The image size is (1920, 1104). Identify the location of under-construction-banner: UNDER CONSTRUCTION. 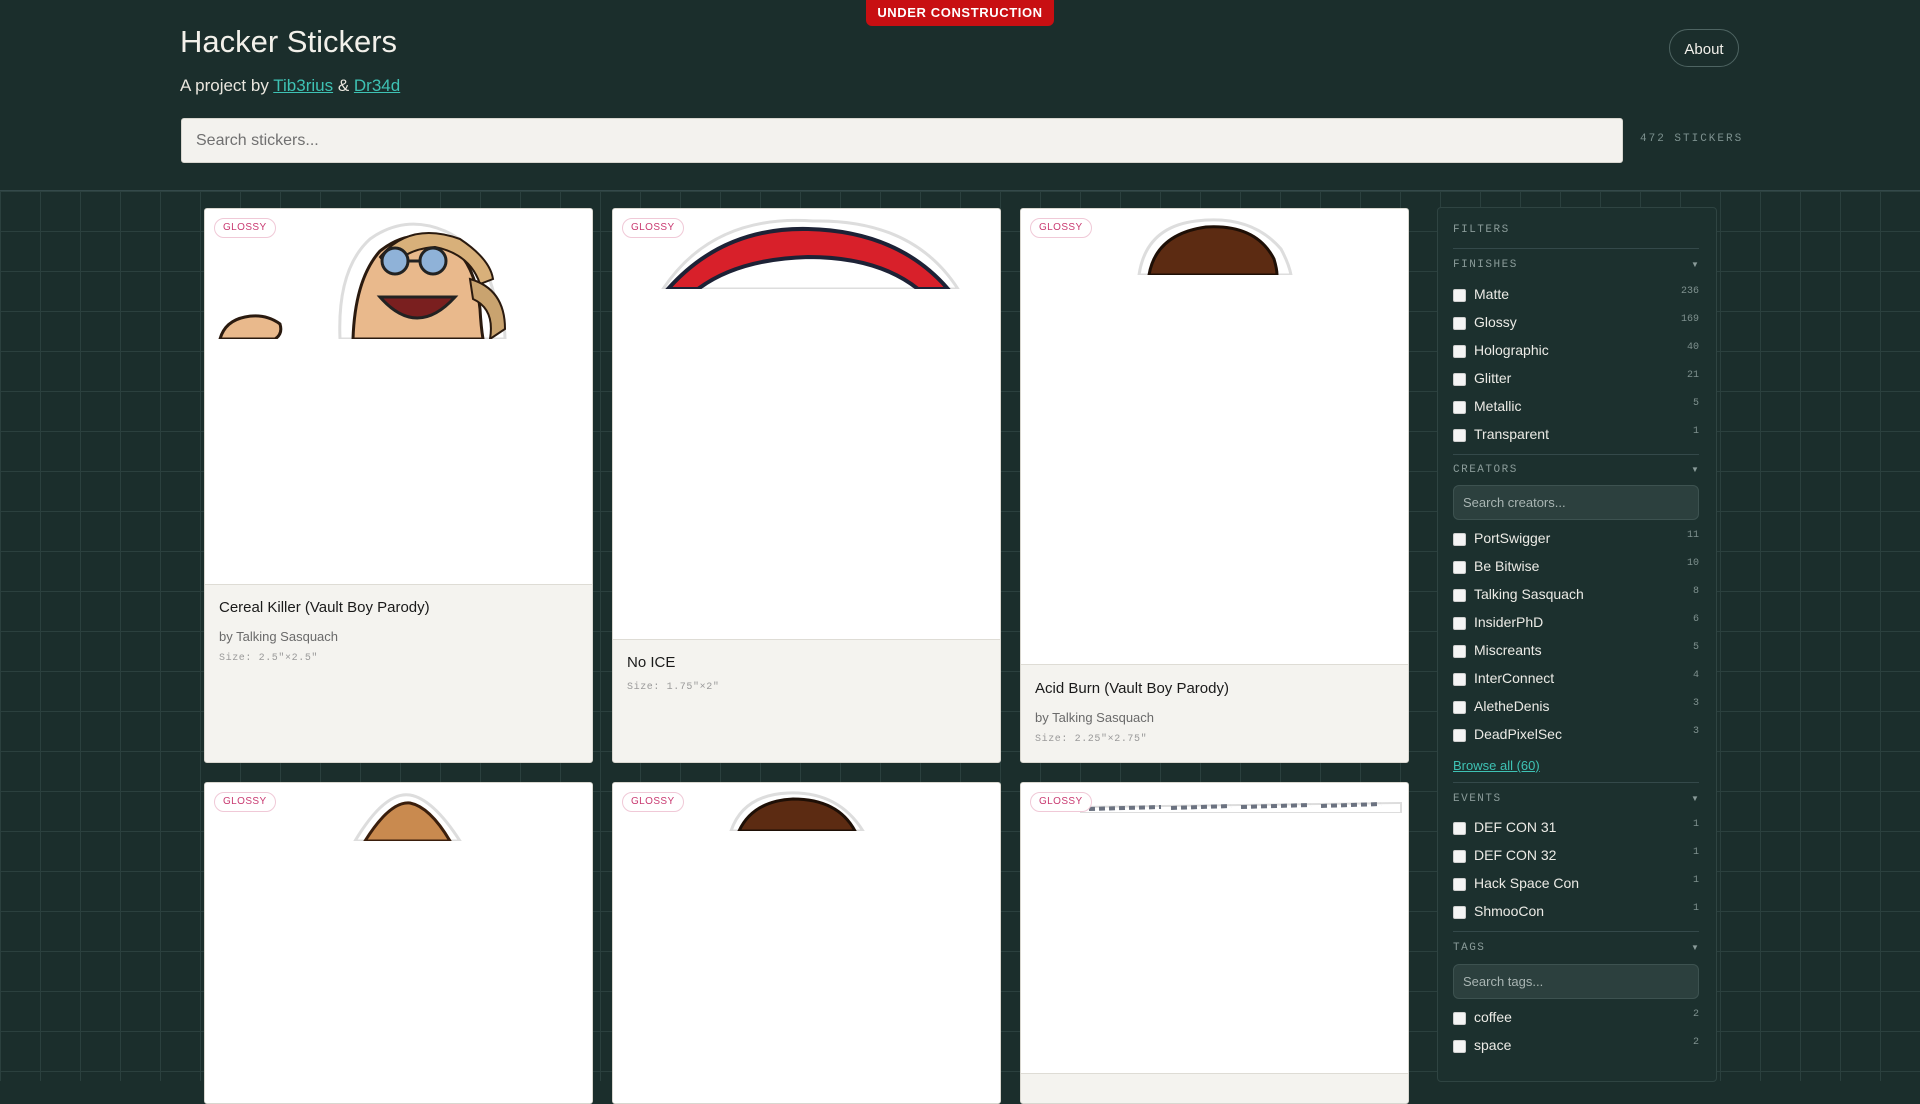
(960, 13).